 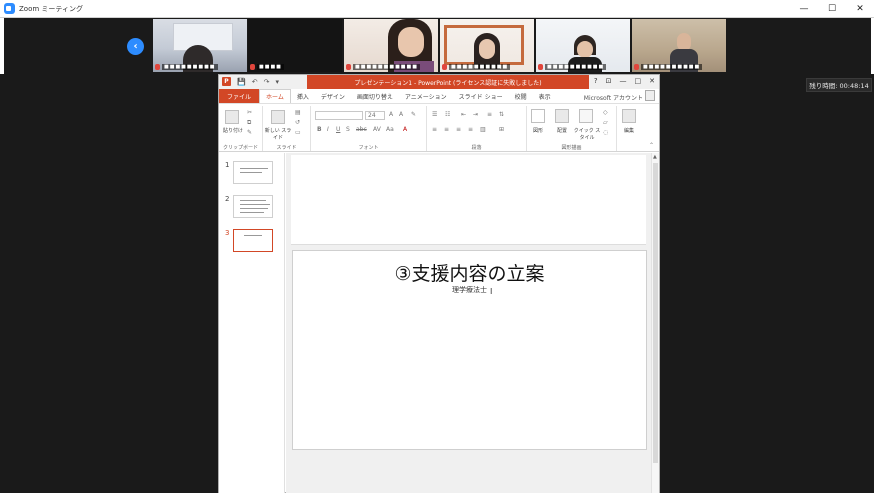 What do you see at coordinates (444, 66) in the screenshot?
I see `mic-muted-icon` at bounding box center [444, 66].